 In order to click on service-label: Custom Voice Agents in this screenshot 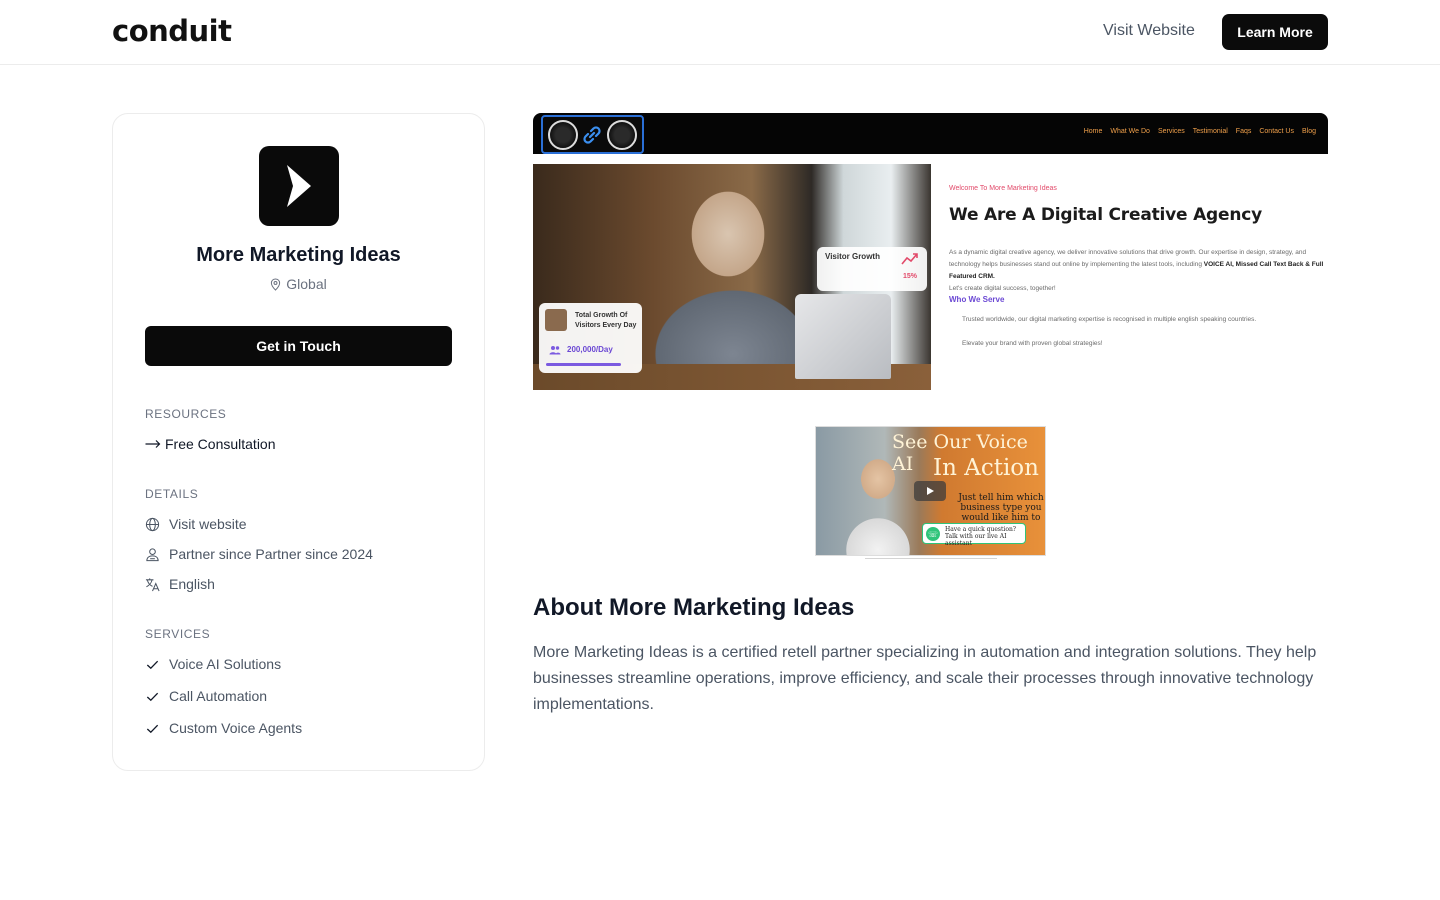, I will do `click(236, 728)`.